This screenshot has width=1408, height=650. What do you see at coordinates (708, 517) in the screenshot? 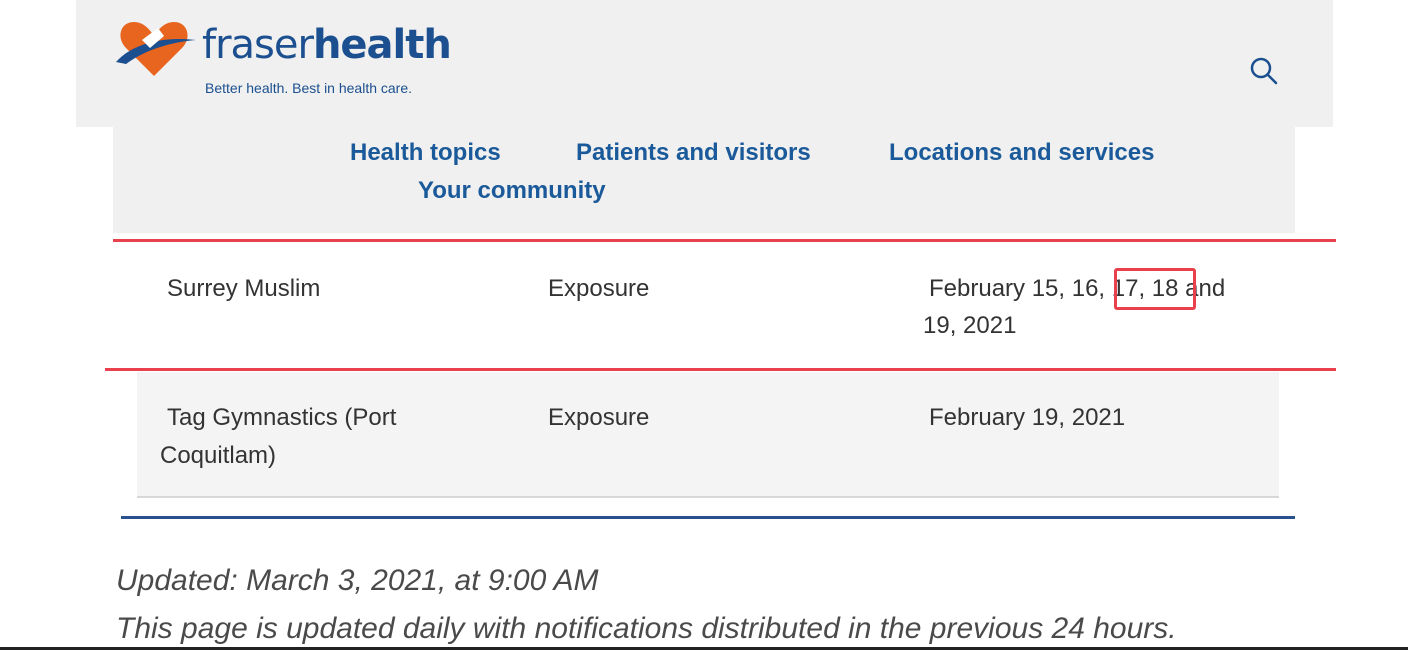
I see `table-bottom-divider` at bounding box center [708, 517].